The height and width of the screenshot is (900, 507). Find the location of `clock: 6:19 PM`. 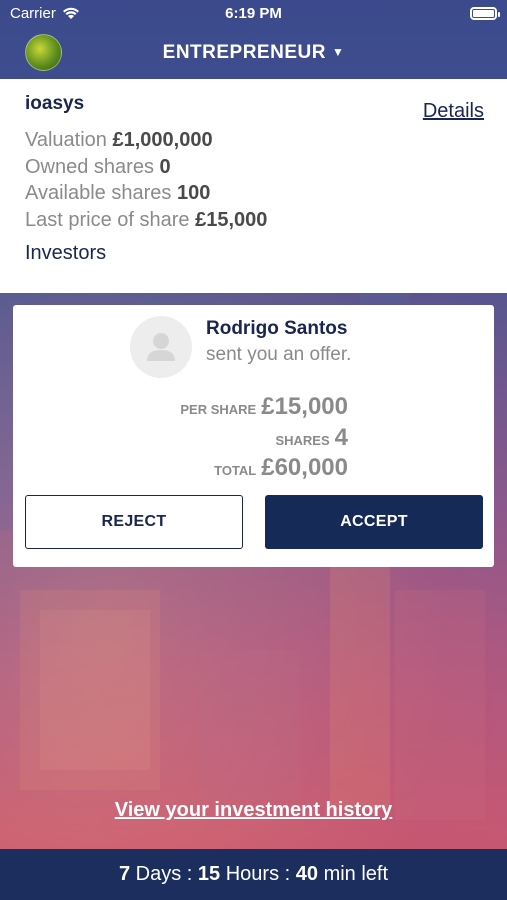

clock: 6:19 PM is located at coordinates (253, 13).